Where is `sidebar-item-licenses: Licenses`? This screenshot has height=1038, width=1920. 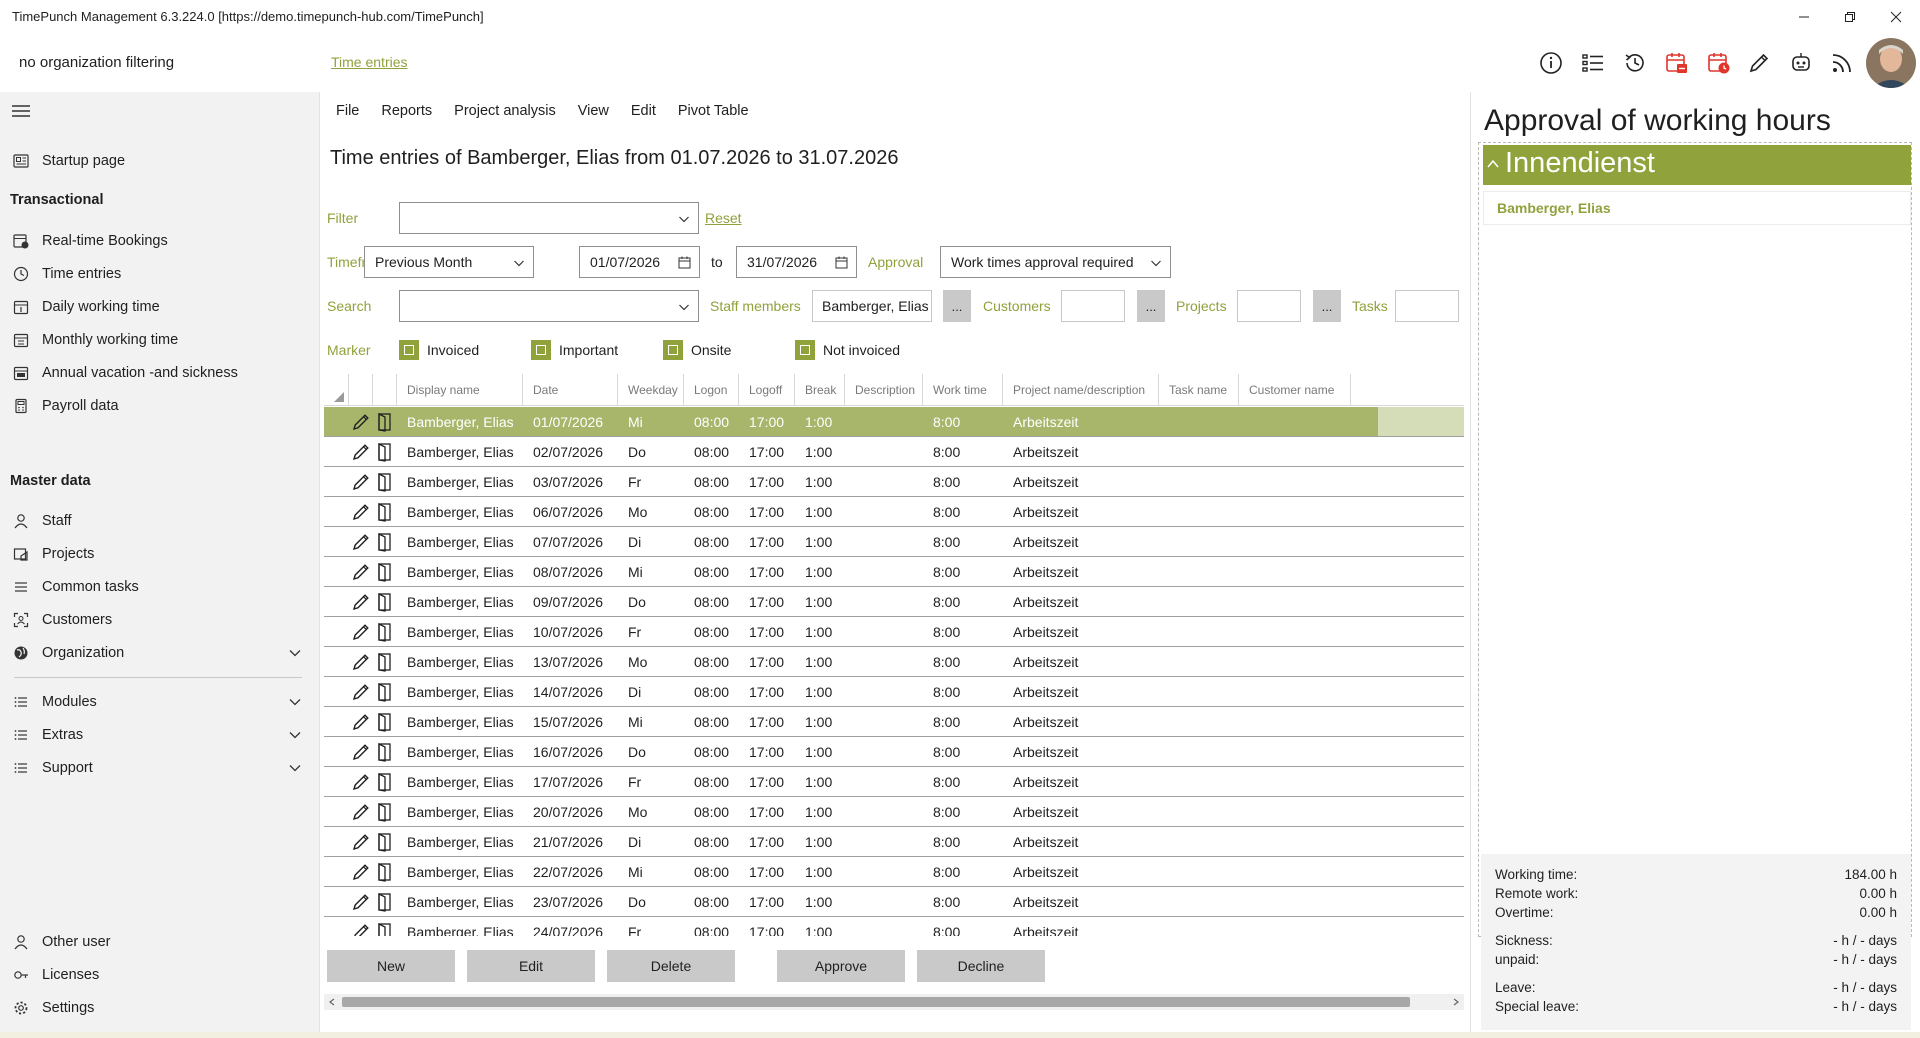 sidebar-item-licenses: Licenses is located at coordinates (160, 975).